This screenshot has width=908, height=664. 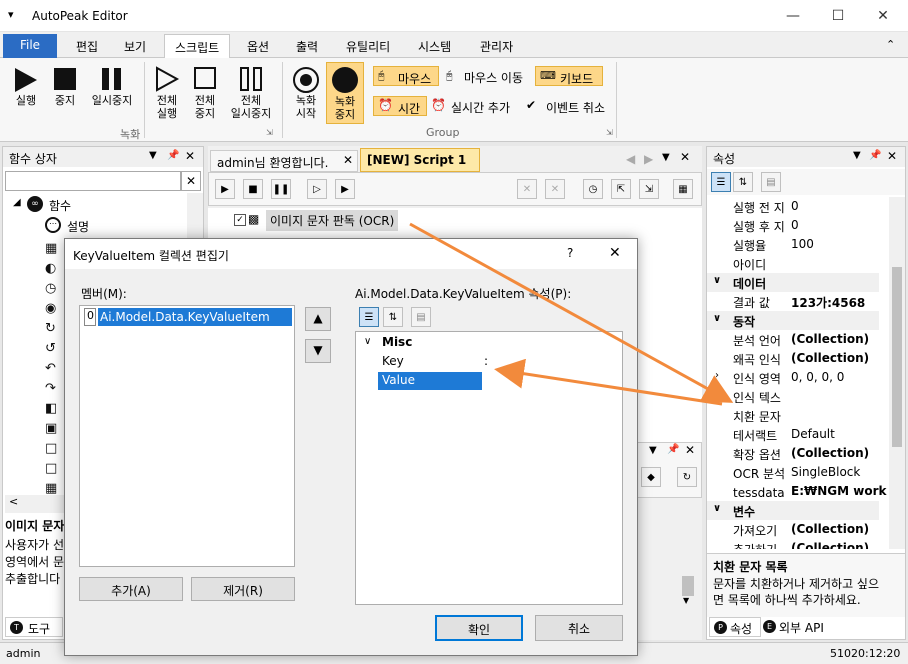 I want to click on annotation-arrows, so click(x=571, y=314).